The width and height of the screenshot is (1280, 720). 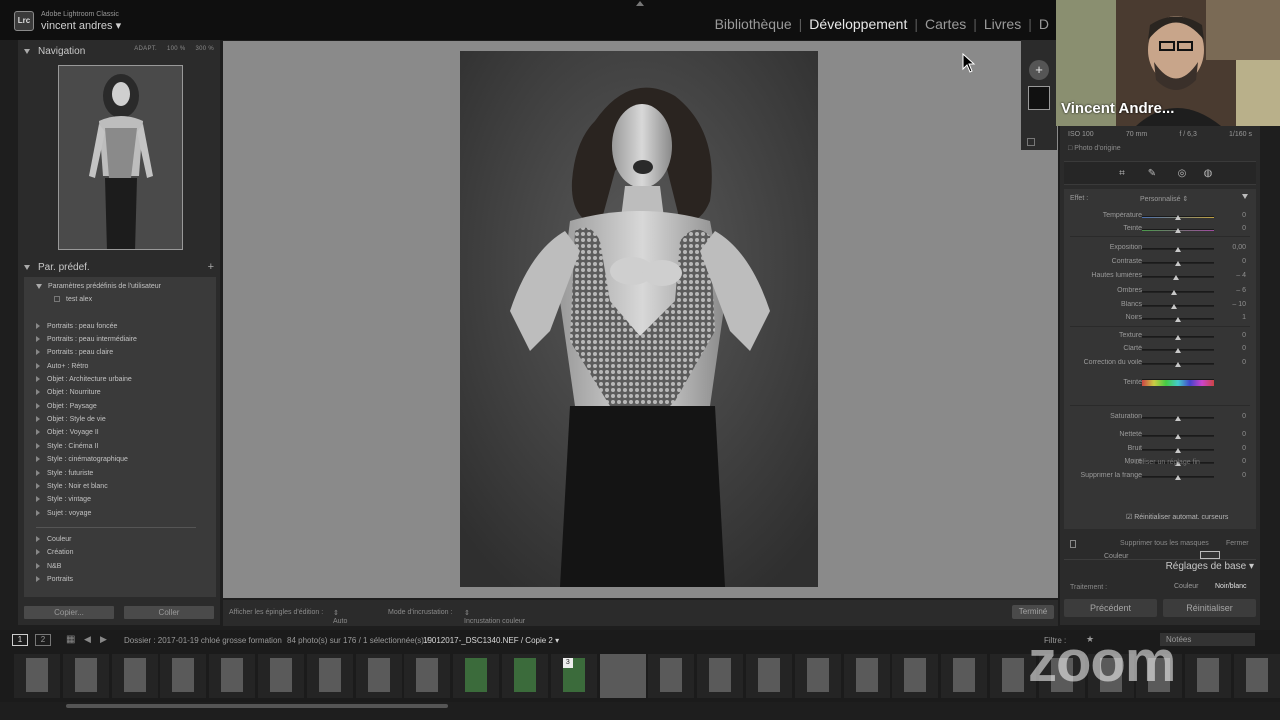 I want to click on preset-item-test-alex: test alex, so click(x=73, y=299).